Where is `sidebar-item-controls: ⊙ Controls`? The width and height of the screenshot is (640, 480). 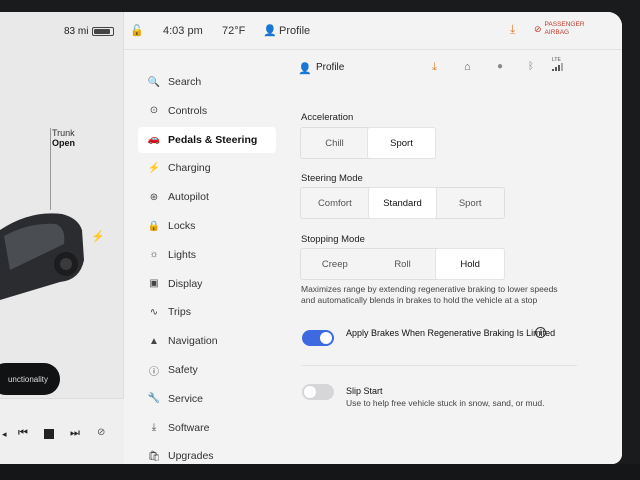
sidebar-item-controls: ⊙ Controls is located at coordinates (207, 111).